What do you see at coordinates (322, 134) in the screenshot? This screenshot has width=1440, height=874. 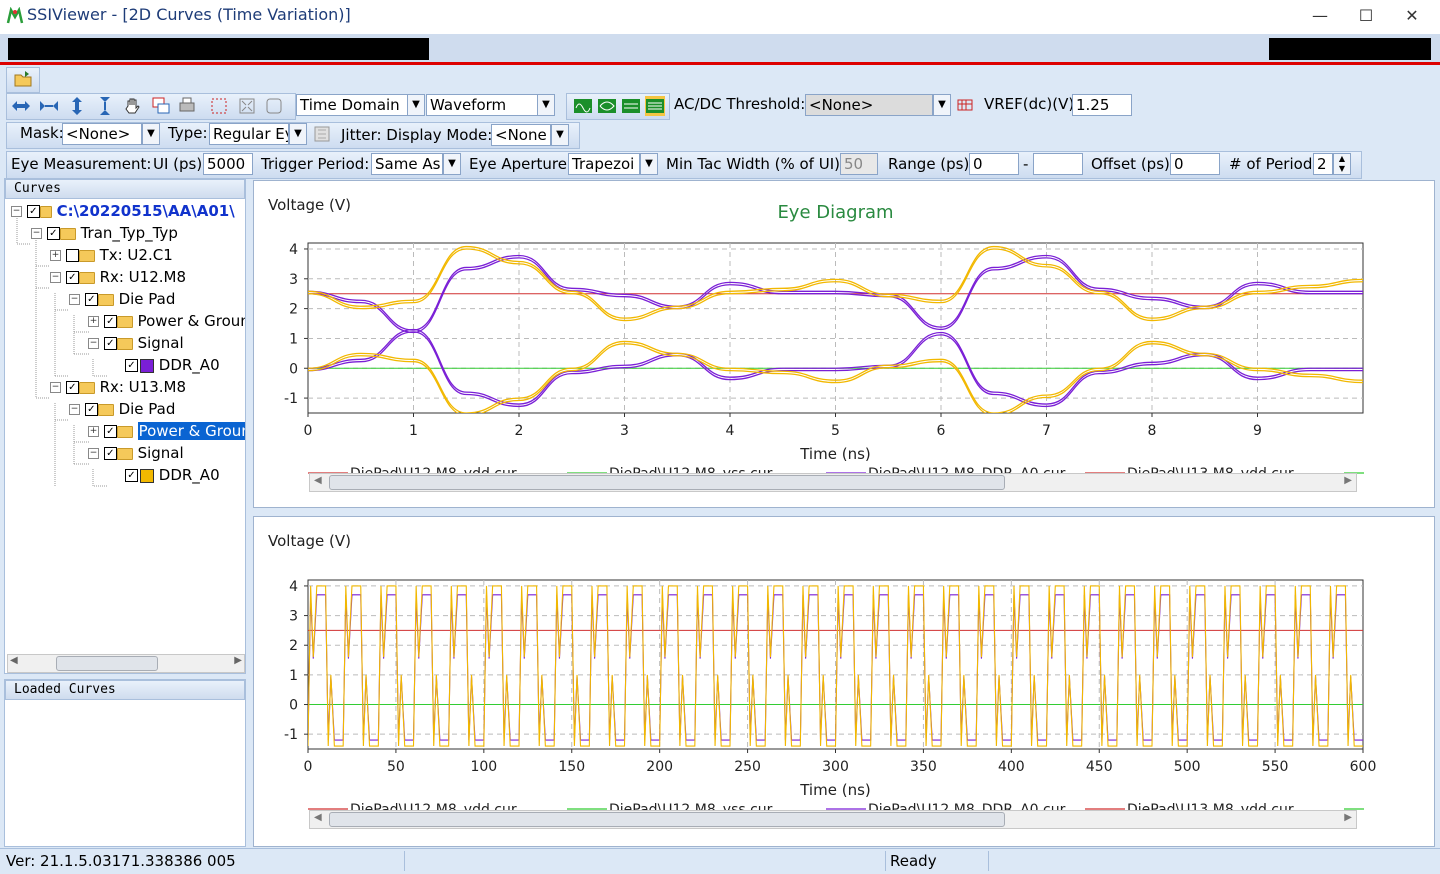 I see `eye-settings-icon` at bounding box center [322, 134].